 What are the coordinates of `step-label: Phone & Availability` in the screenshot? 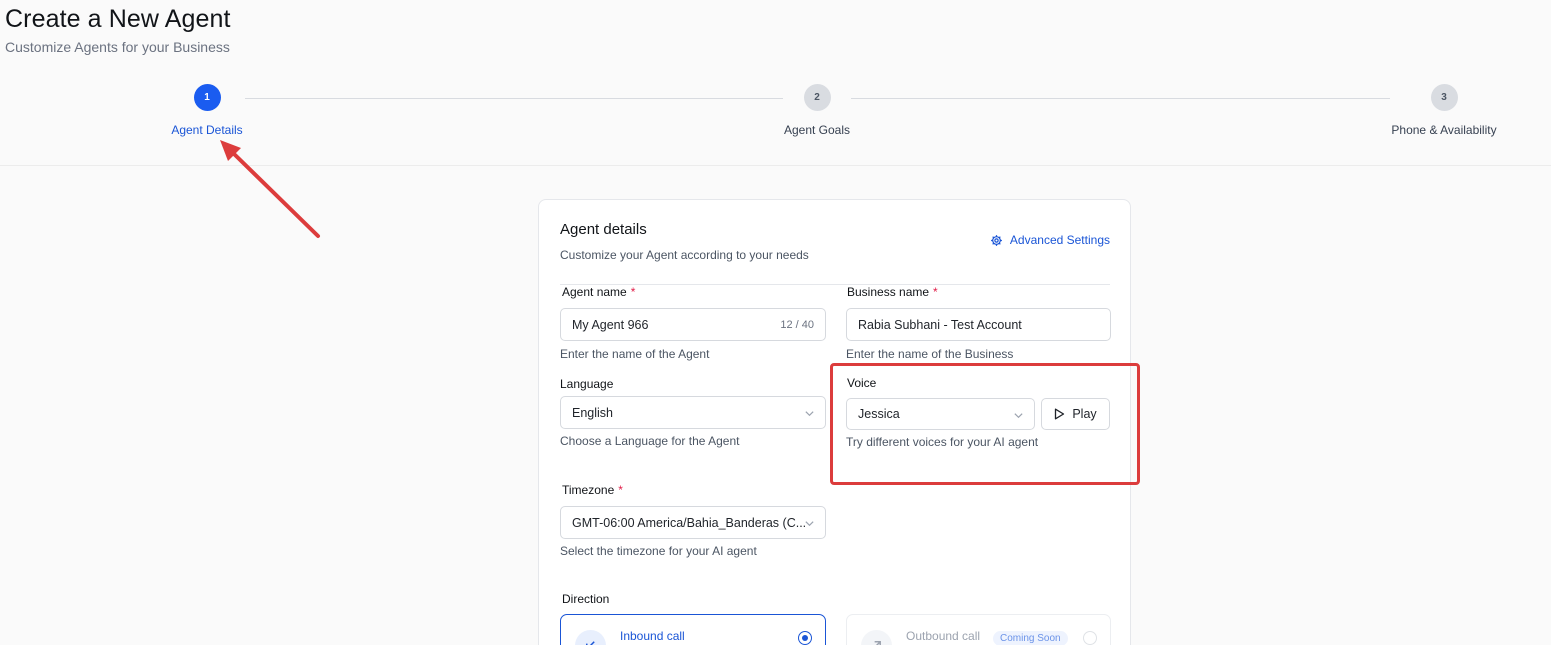 It's located at (1444, 130).